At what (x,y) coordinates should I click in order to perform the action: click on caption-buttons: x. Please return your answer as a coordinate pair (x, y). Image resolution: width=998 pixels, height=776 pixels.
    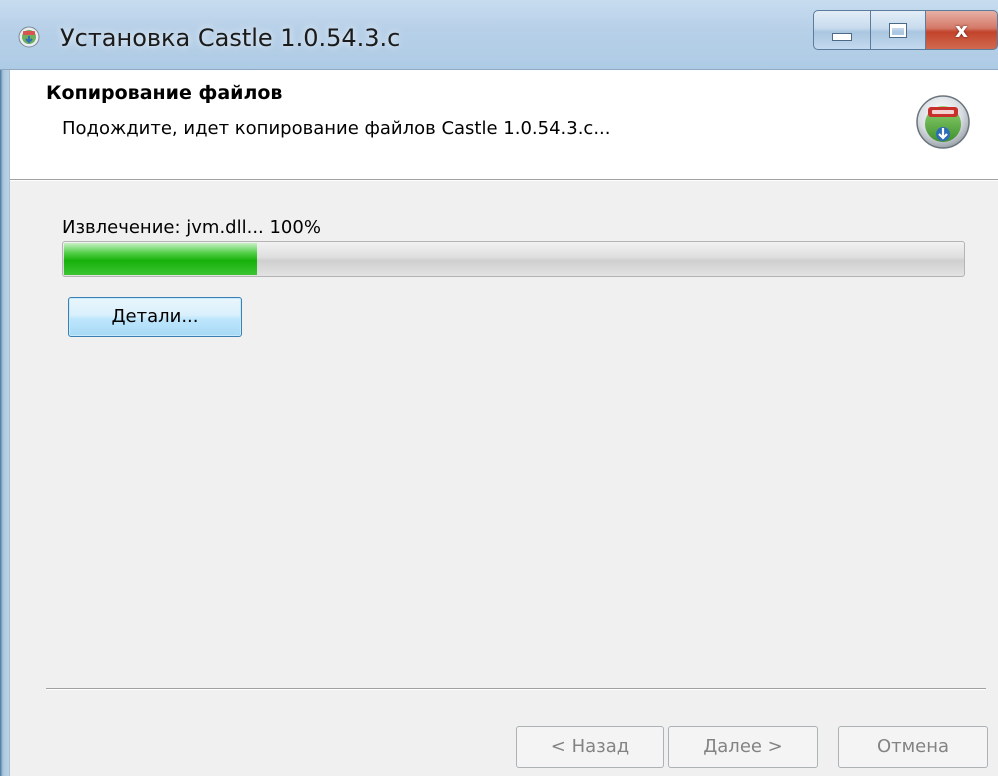
    Looking at the image, I should click on (905, 35).